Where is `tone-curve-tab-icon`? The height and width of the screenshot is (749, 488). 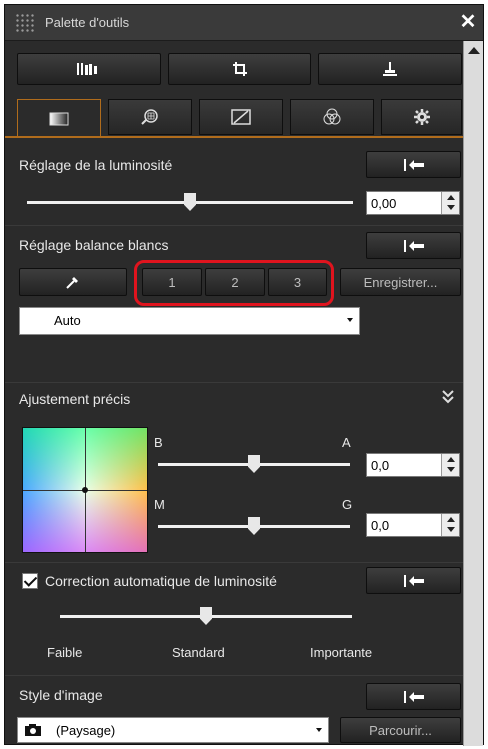
tone-curve-tab-icon is located at coordinates (241, 117).